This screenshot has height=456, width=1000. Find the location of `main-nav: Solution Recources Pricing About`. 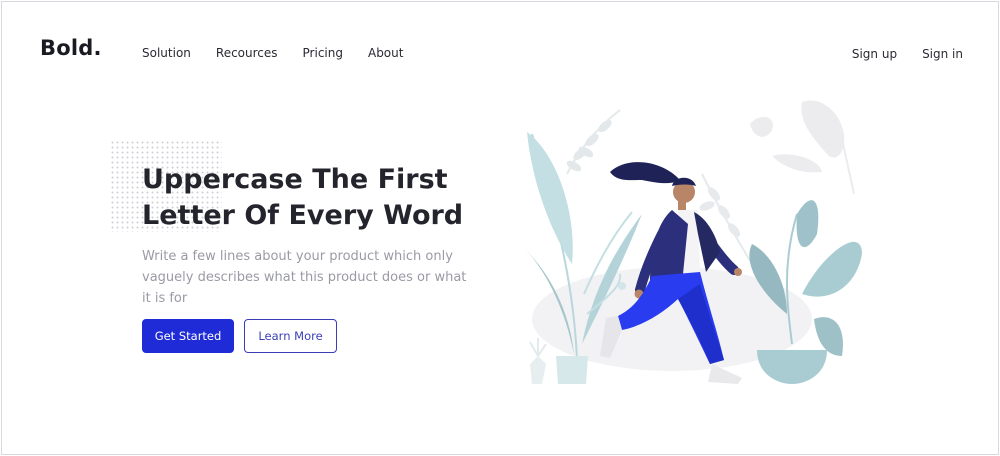

main-nav: Solution Recources Pricing About is located at coordinates (272, 53).